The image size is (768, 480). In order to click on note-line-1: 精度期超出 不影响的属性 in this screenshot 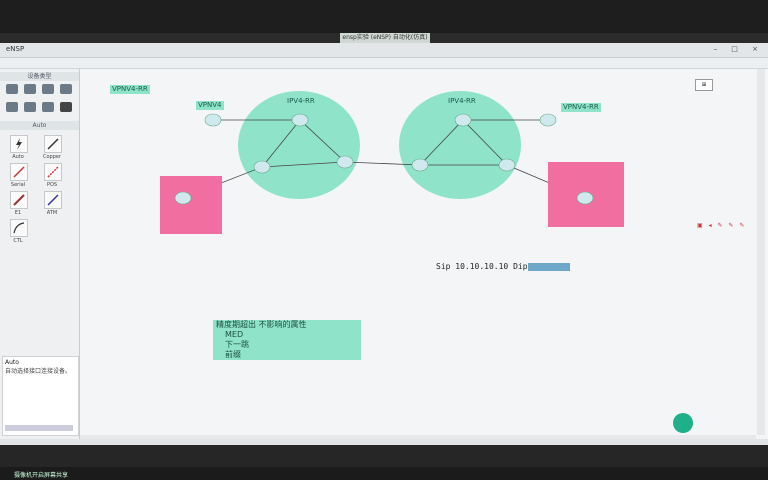, I will do `click(261, 324)`.